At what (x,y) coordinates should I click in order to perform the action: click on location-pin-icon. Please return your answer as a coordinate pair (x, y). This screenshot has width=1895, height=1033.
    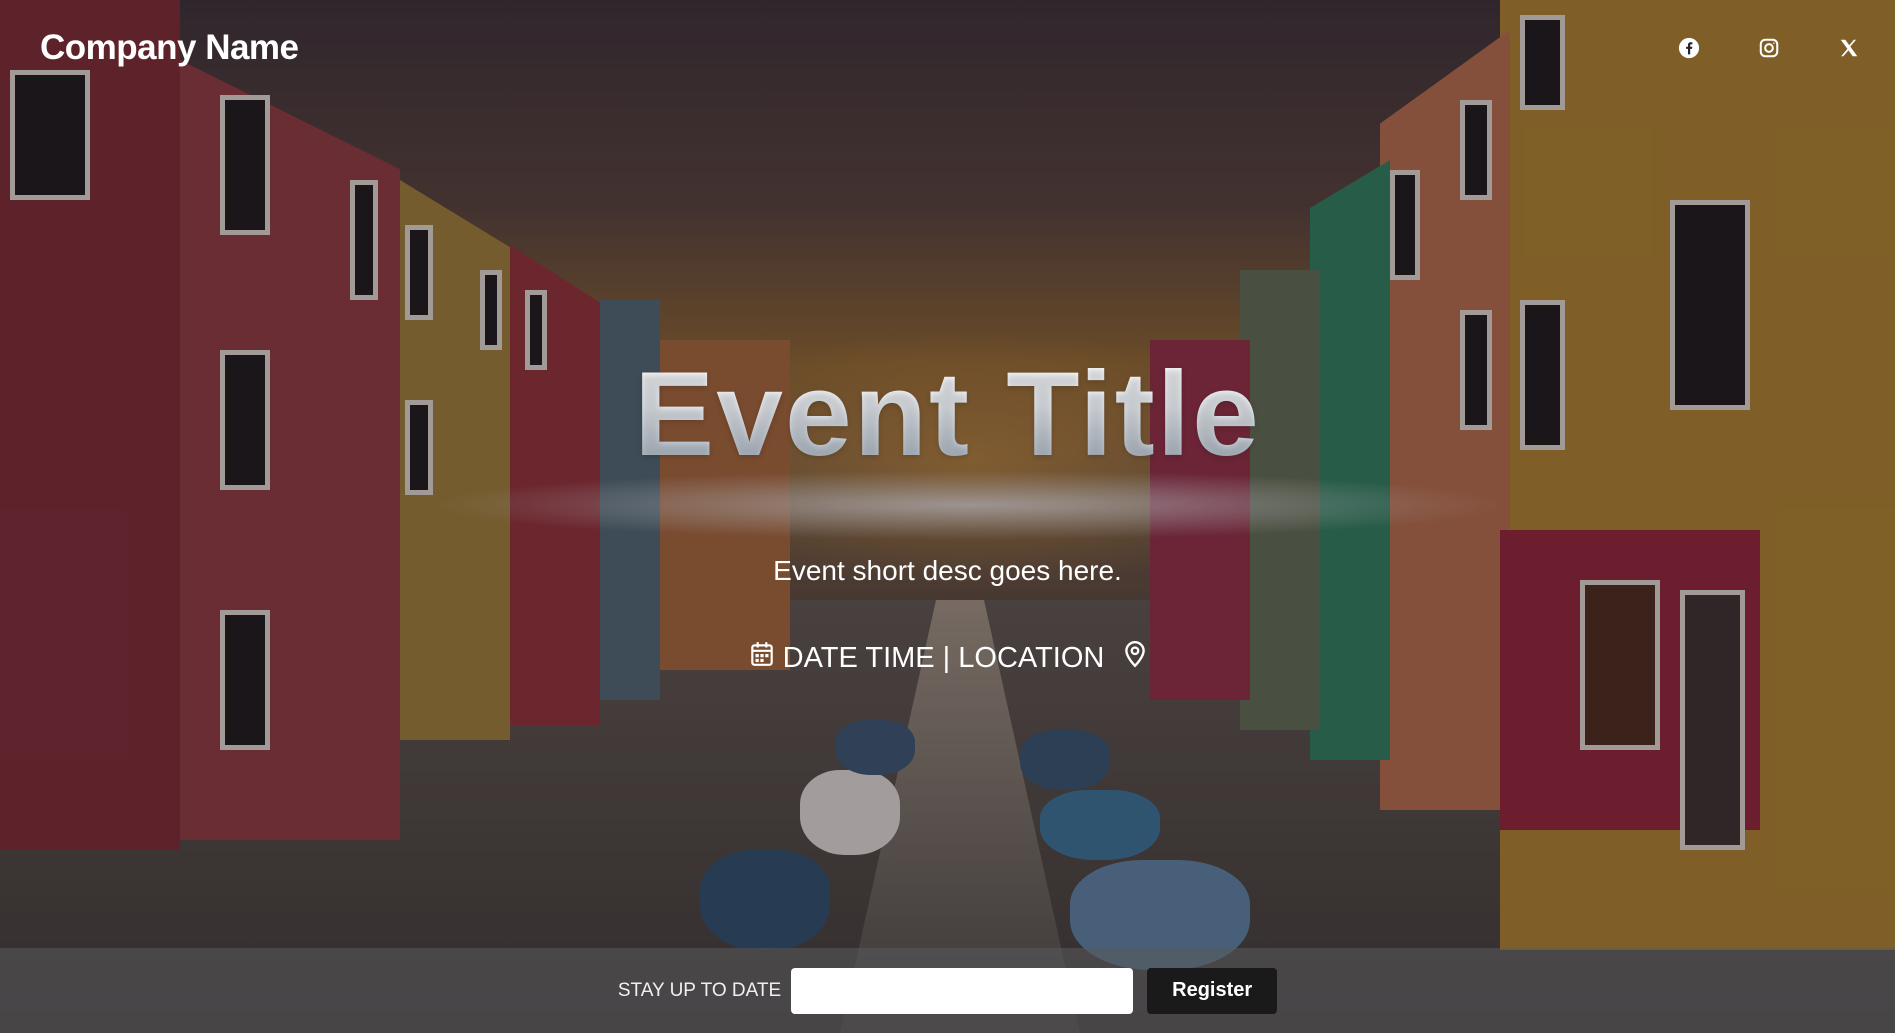
    Looking at the image, I should click on (1135, 658).